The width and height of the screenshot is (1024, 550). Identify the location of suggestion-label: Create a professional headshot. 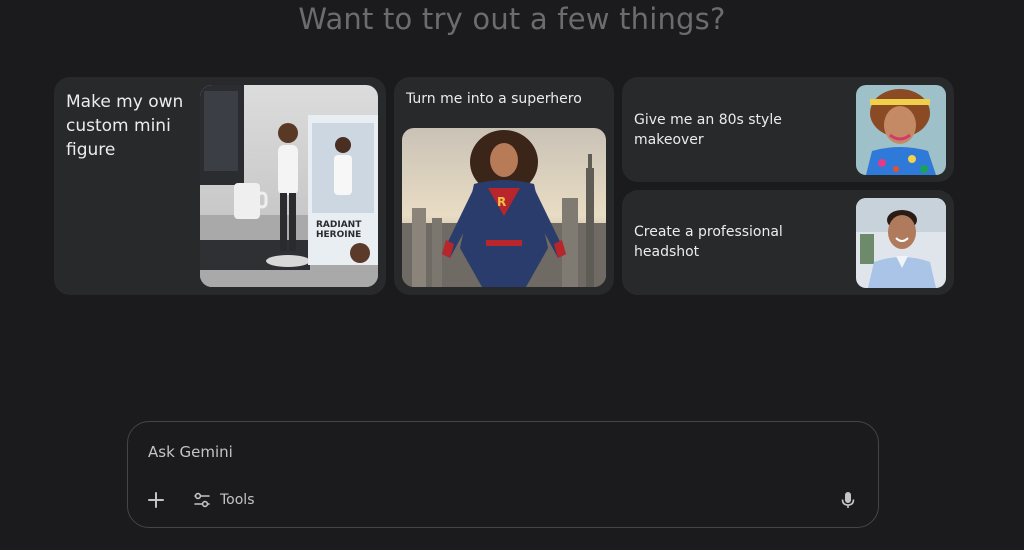
(708, 242).